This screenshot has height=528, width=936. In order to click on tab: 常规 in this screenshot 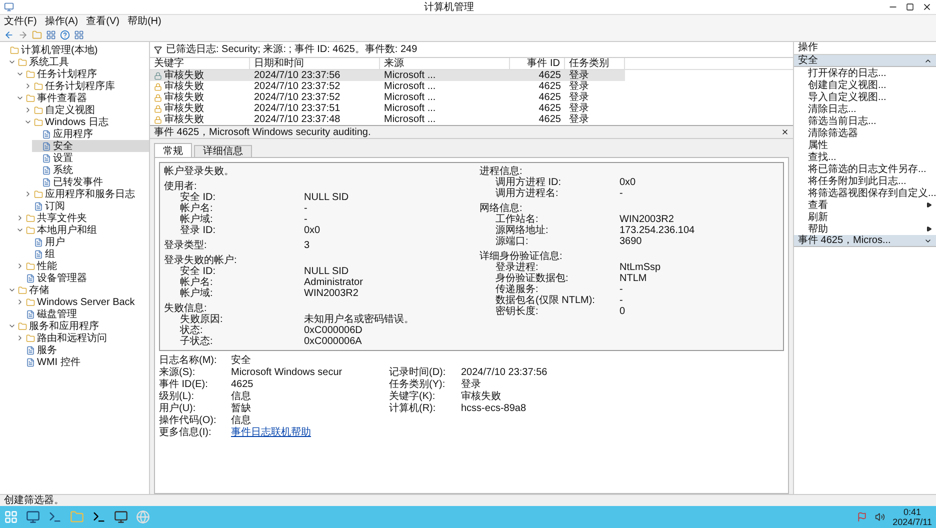, I will do `click(173, 150)`.